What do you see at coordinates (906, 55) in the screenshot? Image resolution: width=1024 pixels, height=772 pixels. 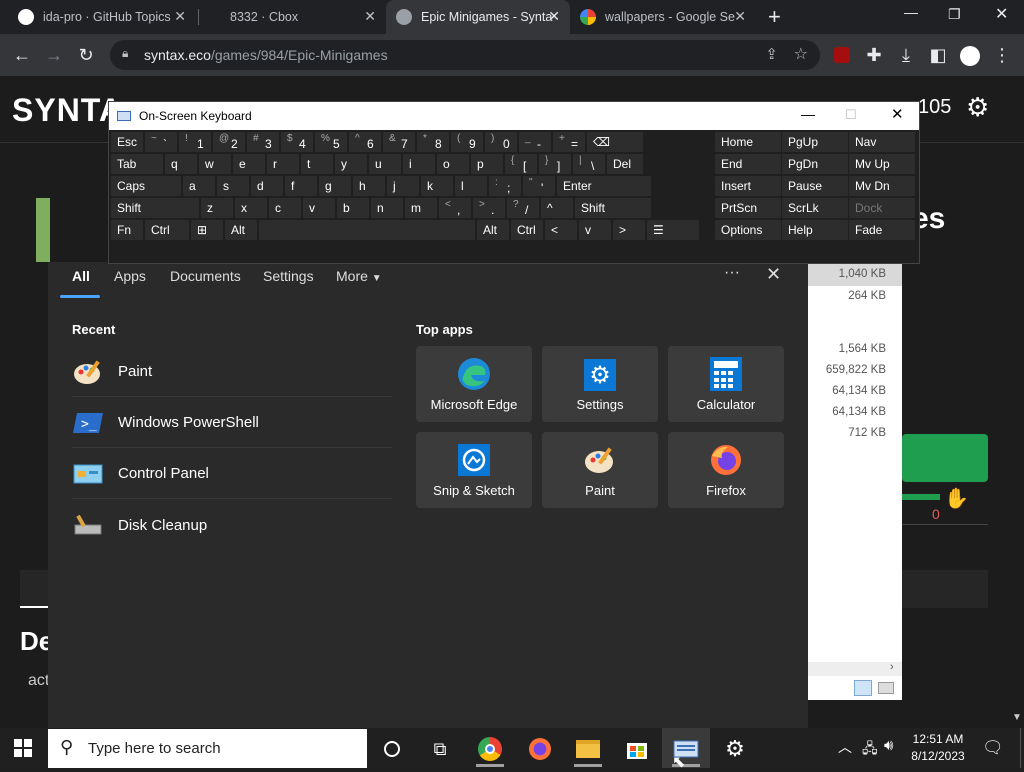 I see `download-icon: ⤓` at bounding box center [906, 55].